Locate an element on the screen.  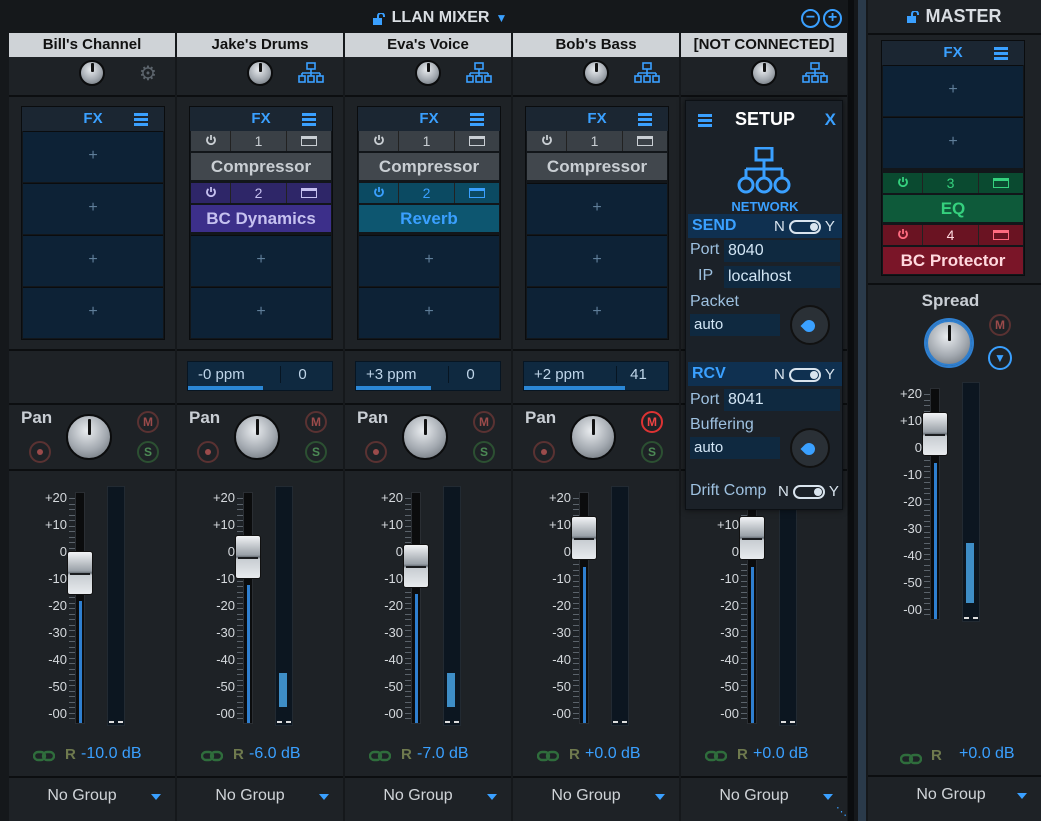
packet-knob is located at coordinates (810, 325).